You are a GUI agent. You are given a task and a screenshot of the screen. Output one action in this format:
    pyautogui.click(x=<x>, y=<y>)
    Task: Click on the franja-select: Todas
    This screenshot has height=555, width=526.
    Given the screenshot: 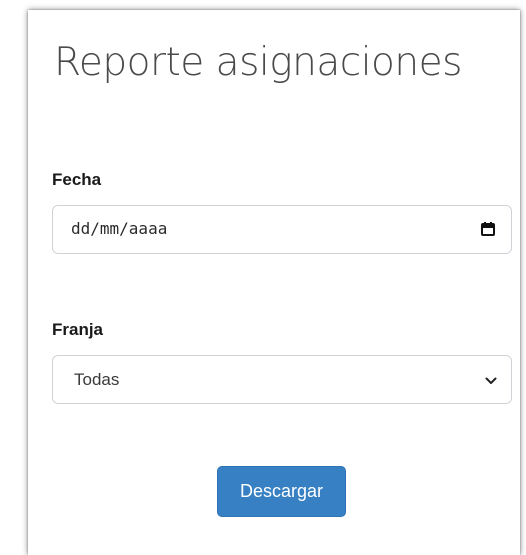 What is the action you would take?
    pyautogui.click(x=282, y=379)
    